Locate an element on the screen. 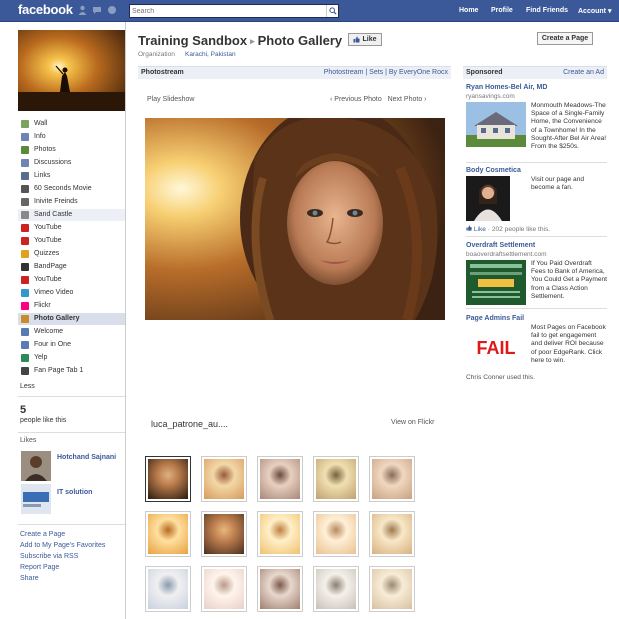  sidebar-footer-link: Add to My Page's Favorites is located at coordinates (62, 545).